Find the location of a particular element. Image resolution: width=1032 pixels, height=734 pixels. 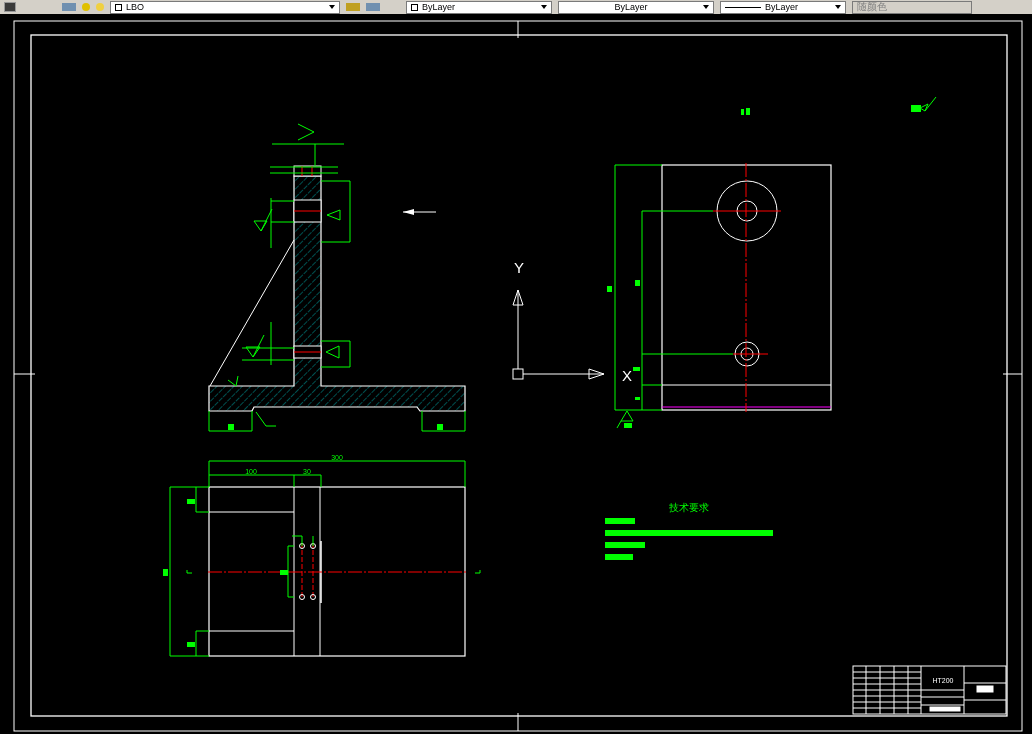

ucs-axis-icon is located at coordinates (558, 334).